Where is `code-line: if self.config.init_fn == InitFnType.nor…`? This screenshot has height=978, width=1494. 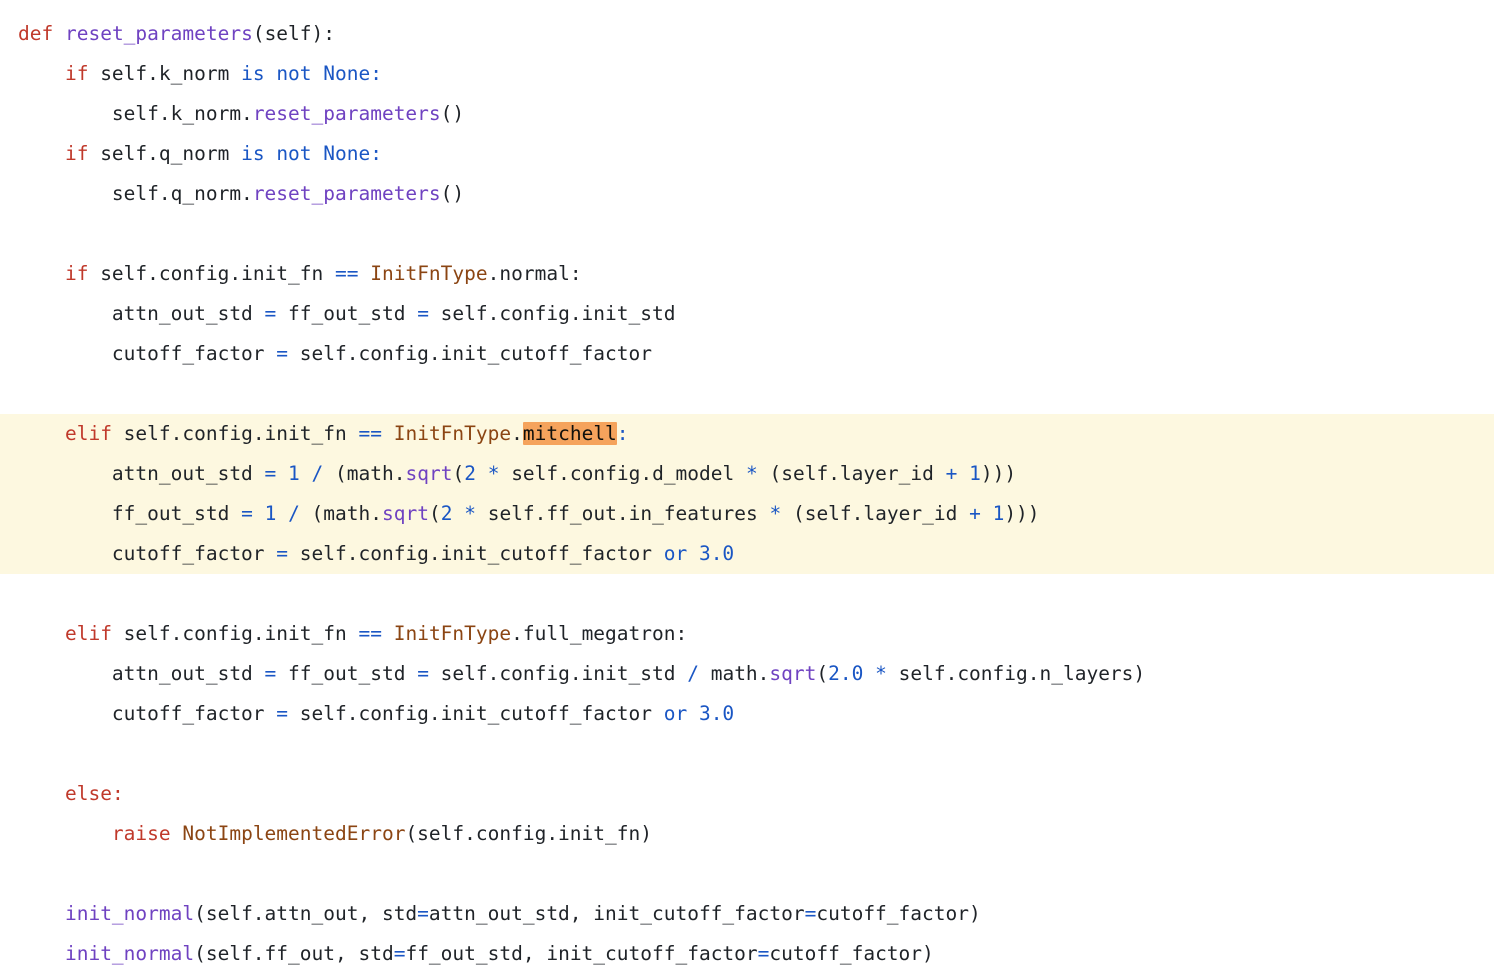
code-line: if self.config.init_fn == InitFnType.nor… is located at coordinates (747, 274).